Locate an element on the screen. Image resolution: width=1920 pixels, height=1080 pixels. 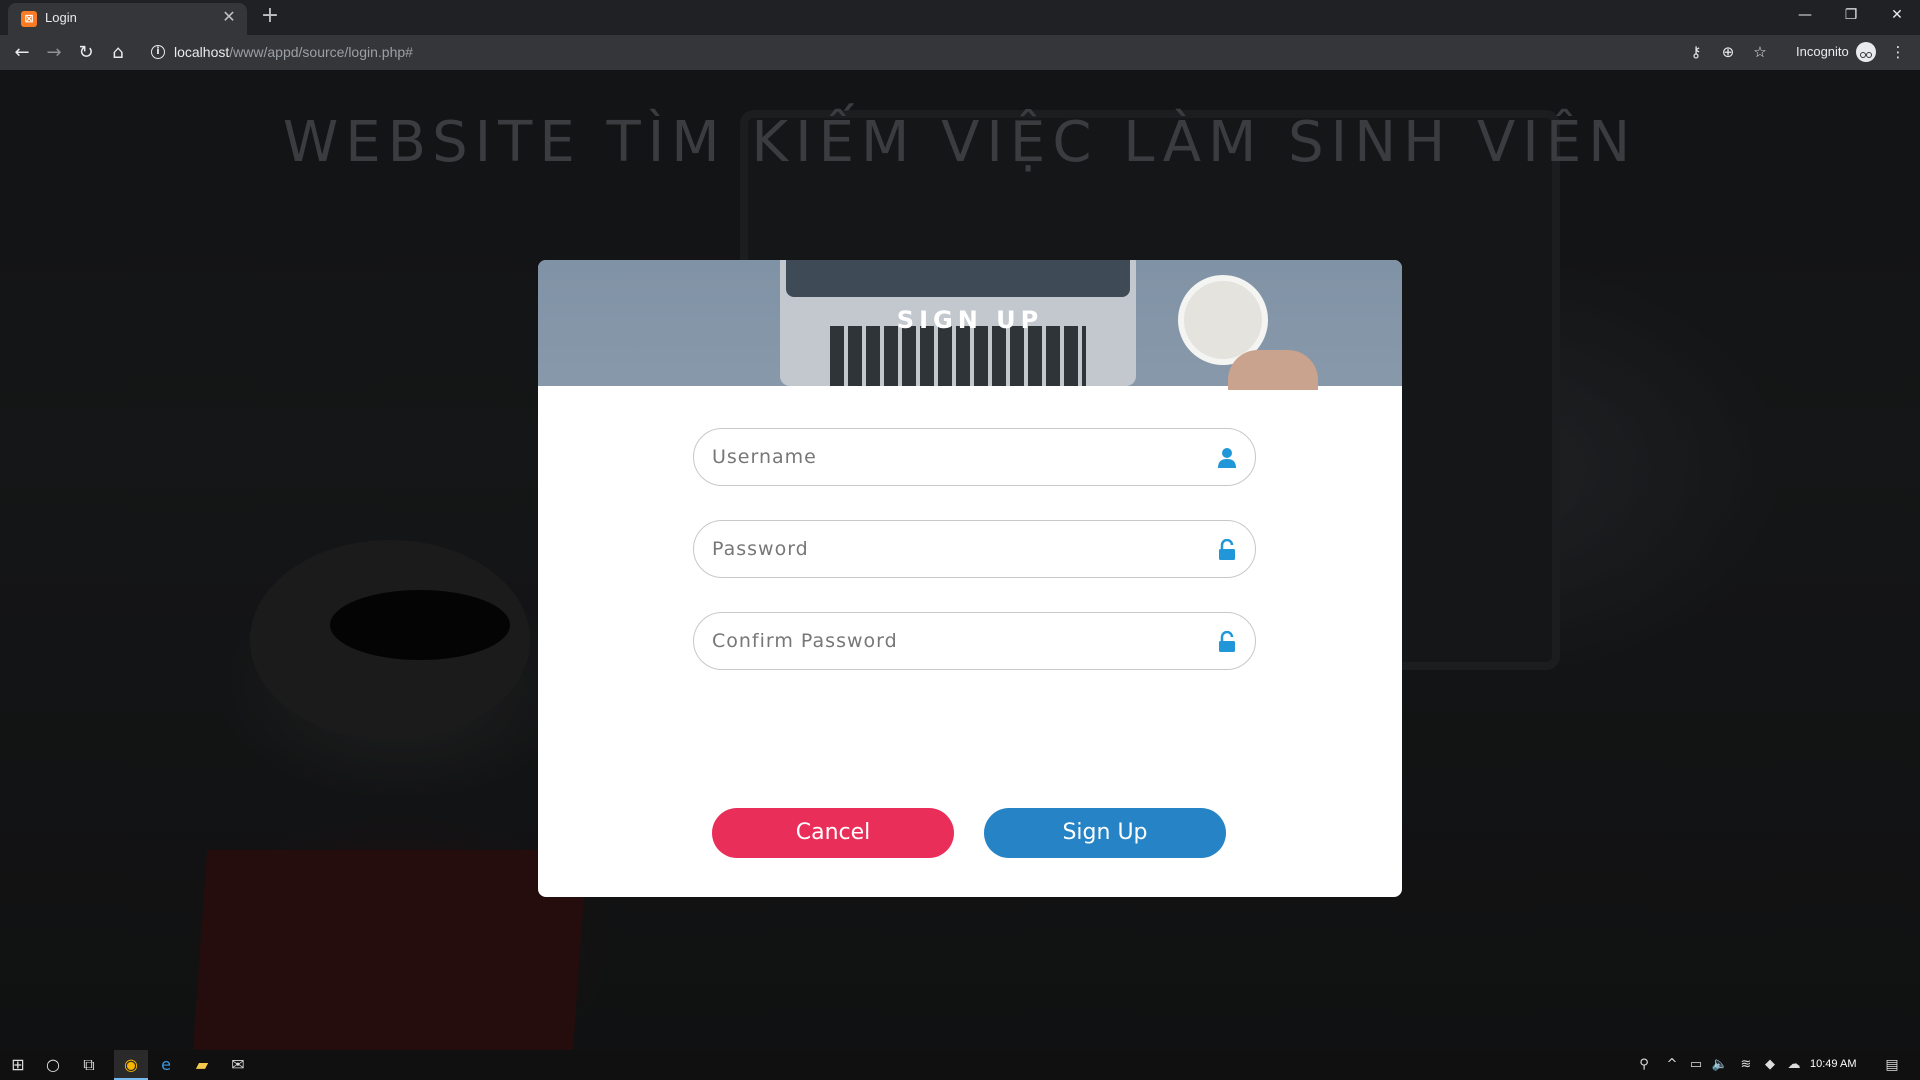
site-title: WEBSITE TÌM KIẾM VIỆC LÀM SINH VIÊN is located at coordinates (960, 142).